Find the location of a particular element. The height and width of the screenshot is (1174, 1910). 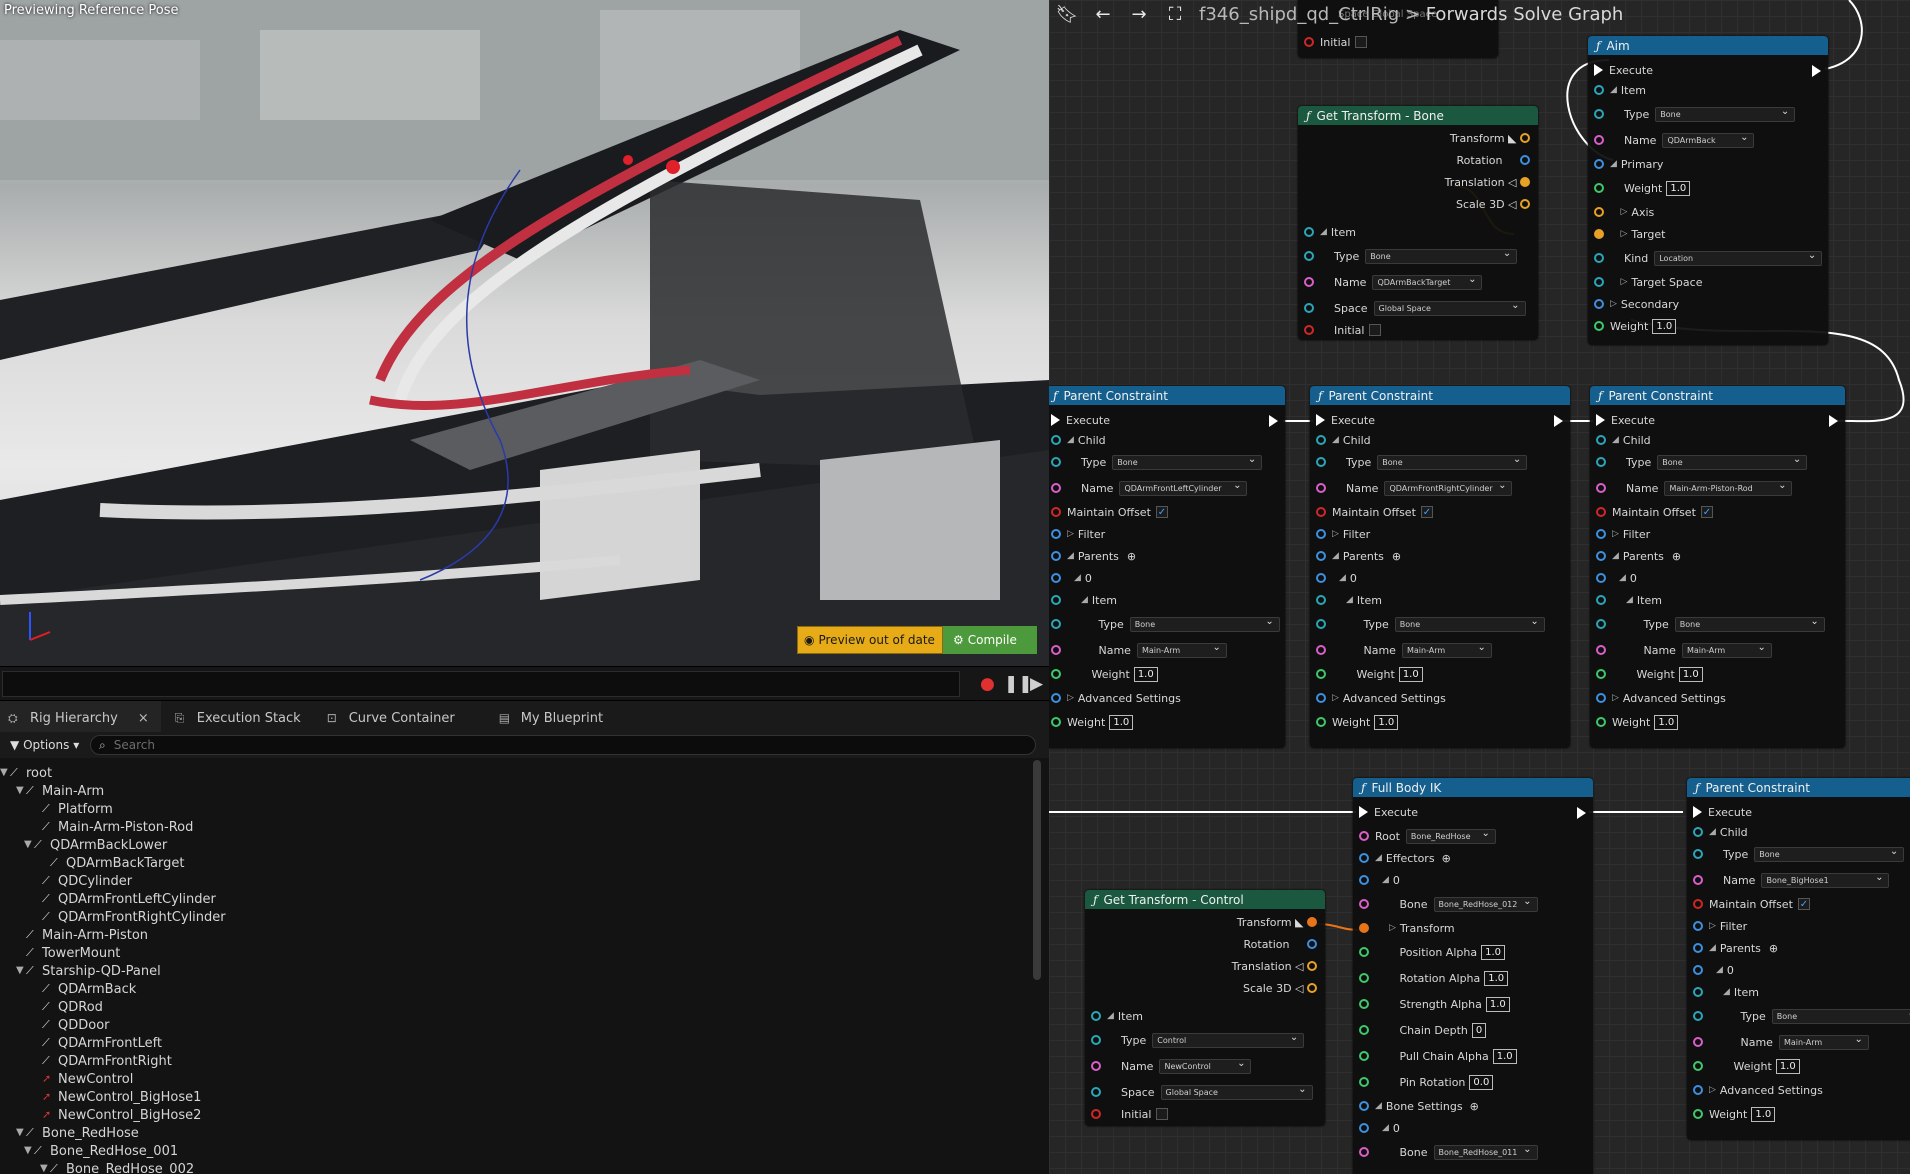

name-dropdown: Bone_BigHose1 is located at coordinates (1825, 880).